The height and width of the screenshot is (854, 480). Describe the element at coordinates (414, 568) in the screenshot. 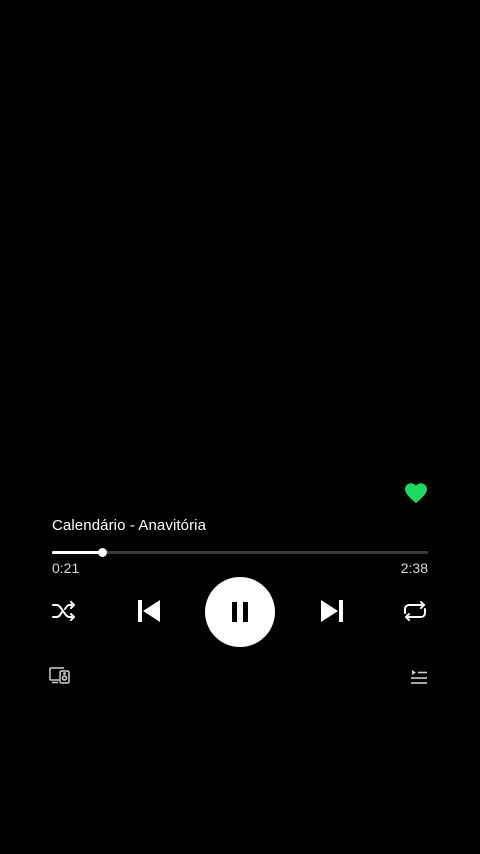

I see `total-time: 2:38` at that location.